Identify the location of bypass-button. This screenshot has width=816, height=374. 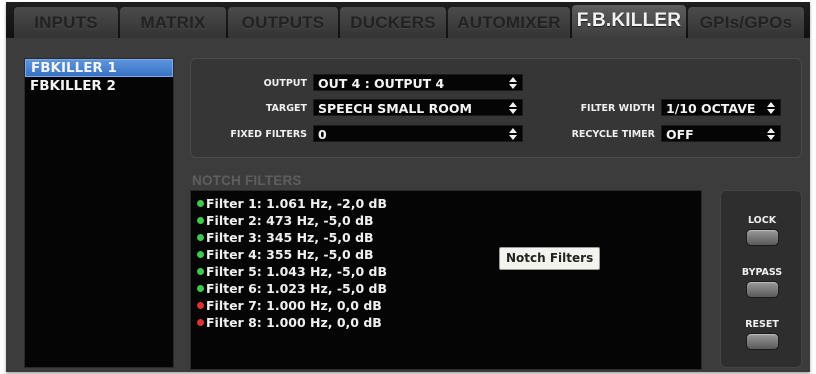
(762, 289).